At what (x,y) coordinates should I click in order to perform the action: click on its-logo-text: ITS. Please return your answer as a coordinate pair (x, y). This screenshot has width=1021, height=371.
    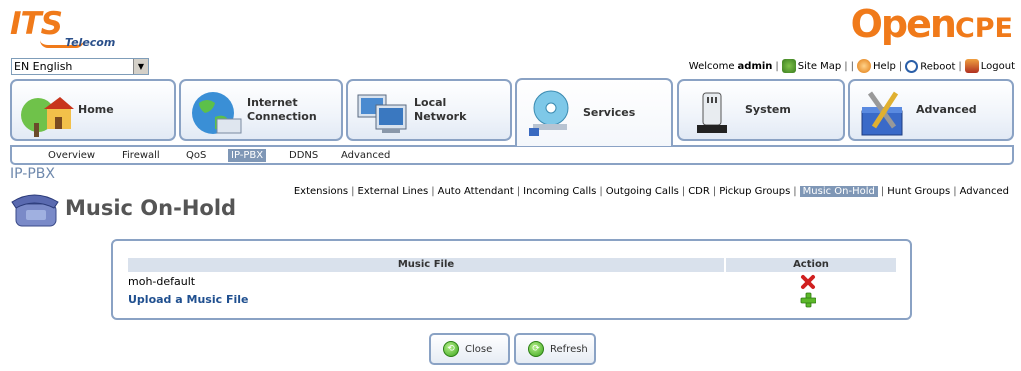
    Looking at the image, I should click on (36, 24).